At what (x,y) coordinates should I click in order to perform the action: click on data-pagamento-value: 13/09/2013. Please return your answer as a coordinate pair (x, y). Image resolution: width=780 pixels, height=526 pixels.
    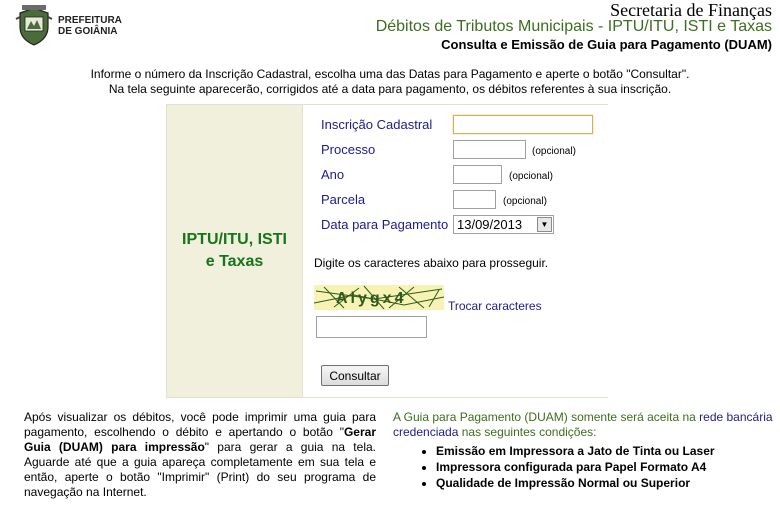
    Looking at the image, I should click on (490, 224).